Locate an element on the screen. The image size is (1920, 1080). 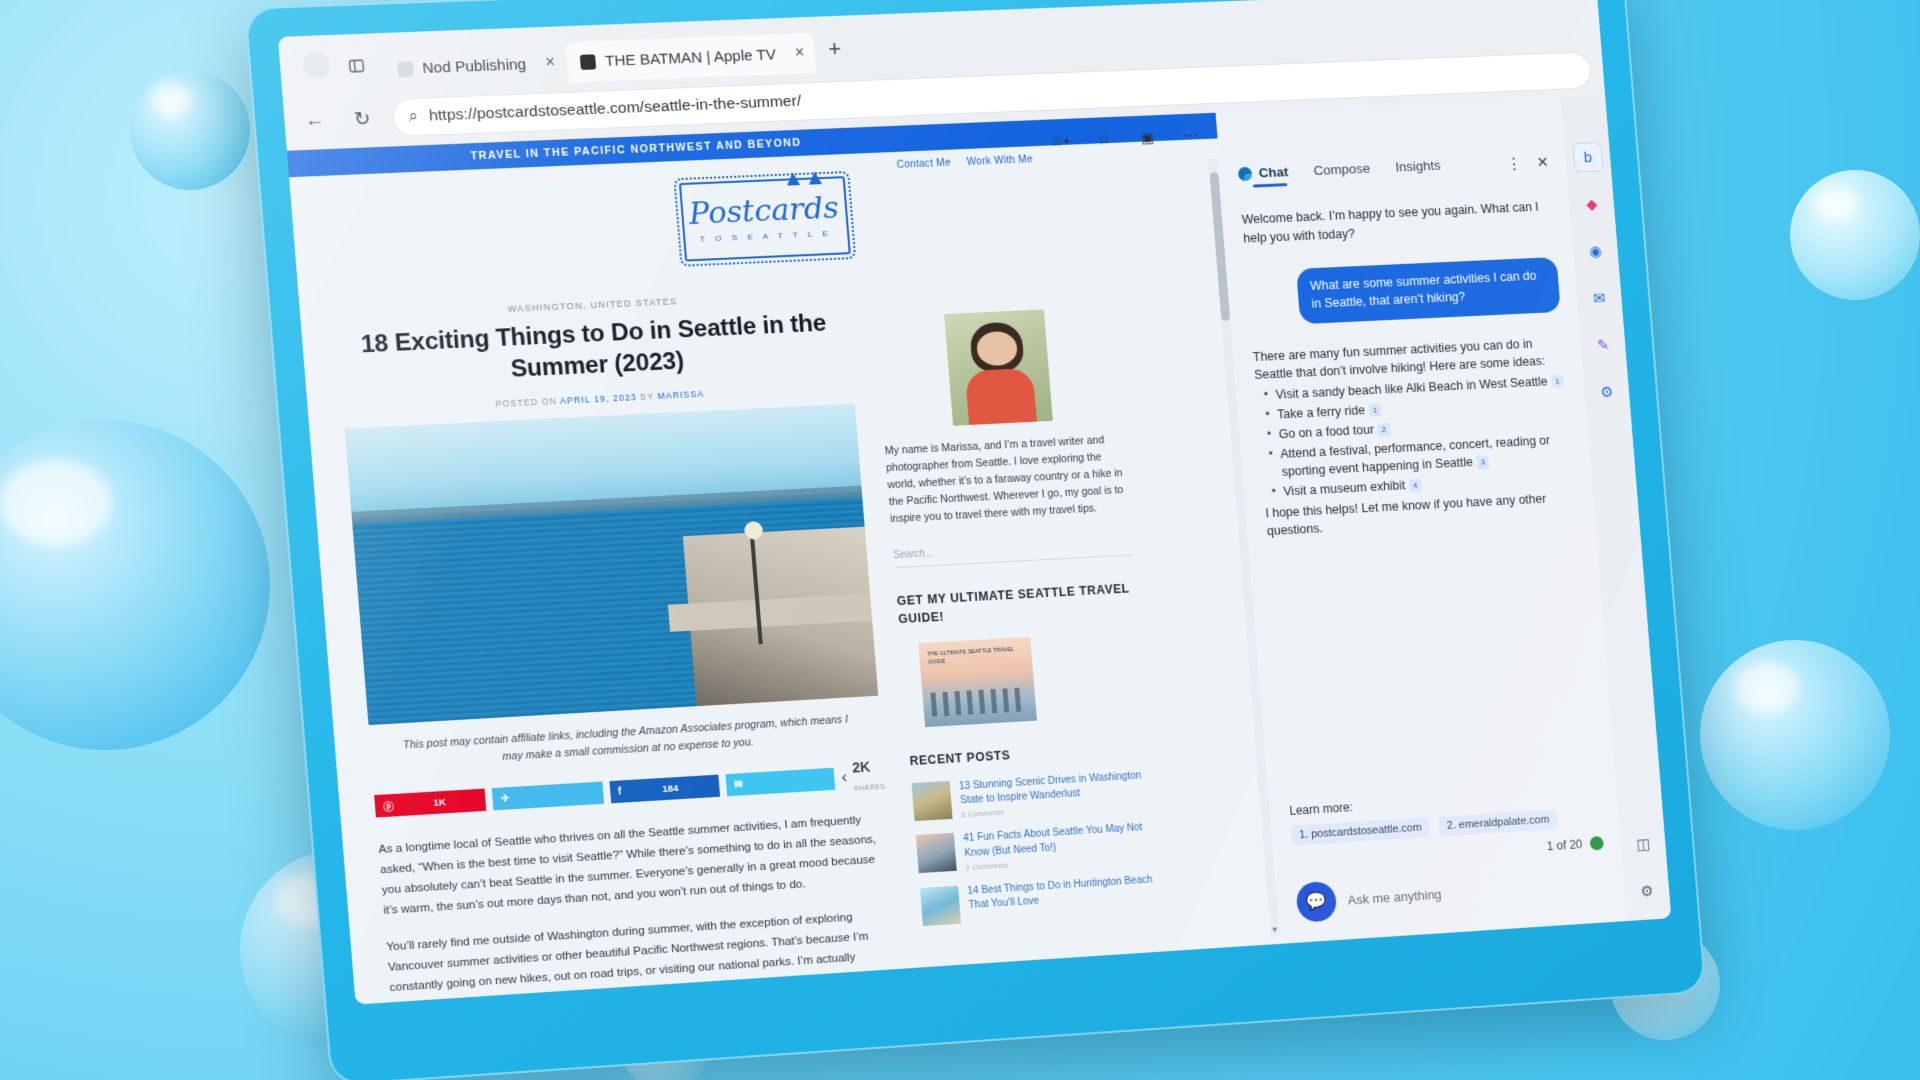
post-meta-by: BY is located at coordinates (647, 397).